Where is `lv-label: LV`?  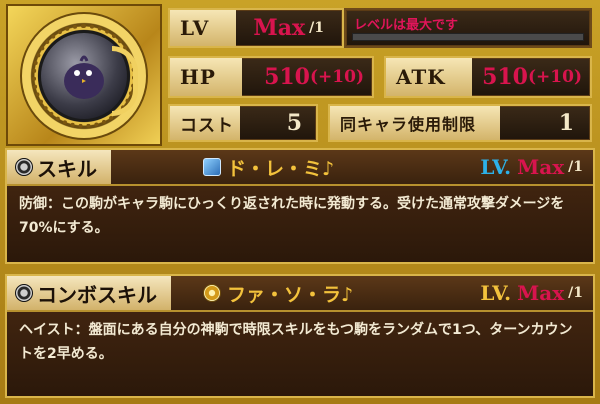
lv-label: LV is located at coordinates (203, 28).